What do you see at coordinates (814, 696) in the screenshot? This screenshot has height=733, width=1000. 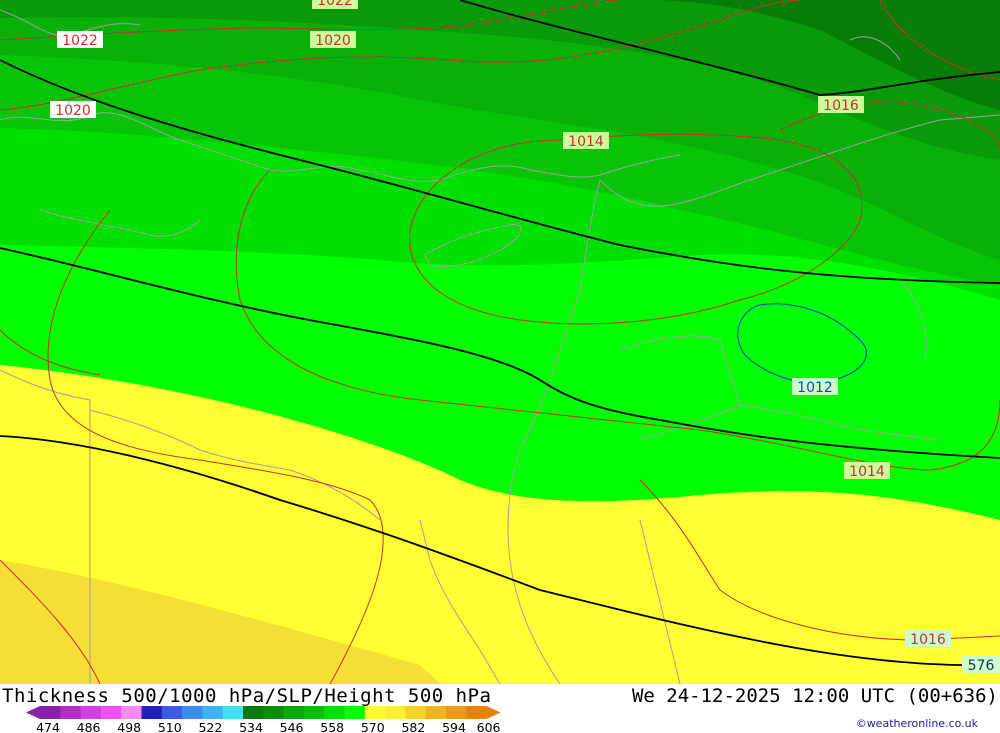 I see `valid-time: We 24-12-2025 12:00 UTC (00+636)` at bounding box center [814, 696].